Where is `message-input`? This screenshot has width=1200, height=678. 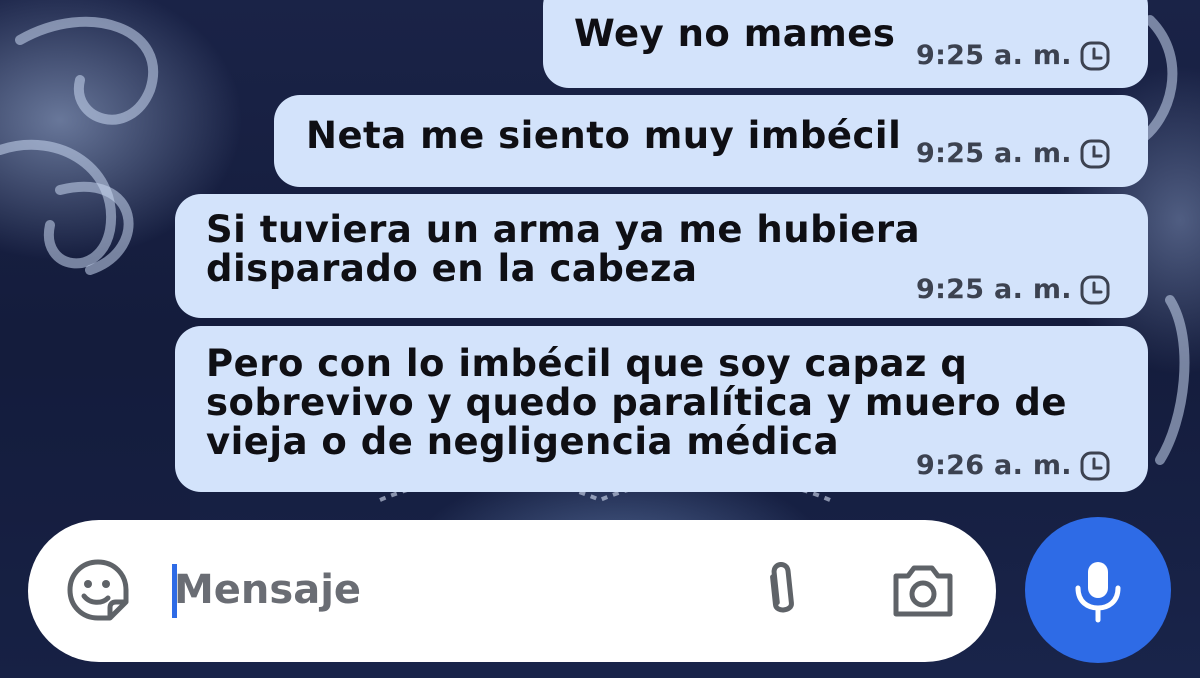
message-input is located at coordinates (454, 590).